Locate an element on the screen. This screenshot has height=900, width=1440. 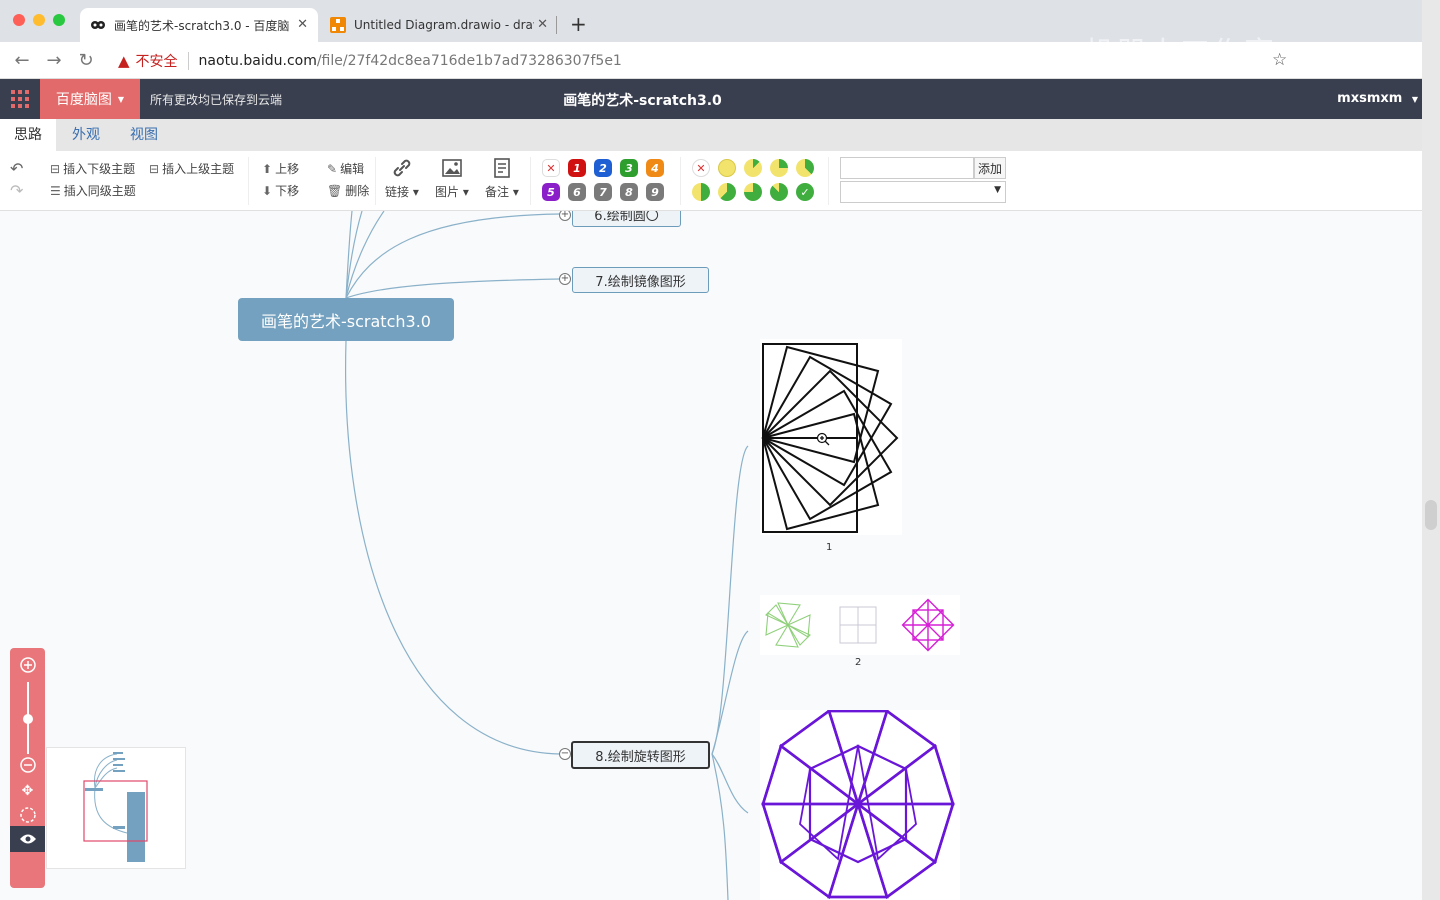
tag-add-button: 添加 is located at coordinates (990, 168).